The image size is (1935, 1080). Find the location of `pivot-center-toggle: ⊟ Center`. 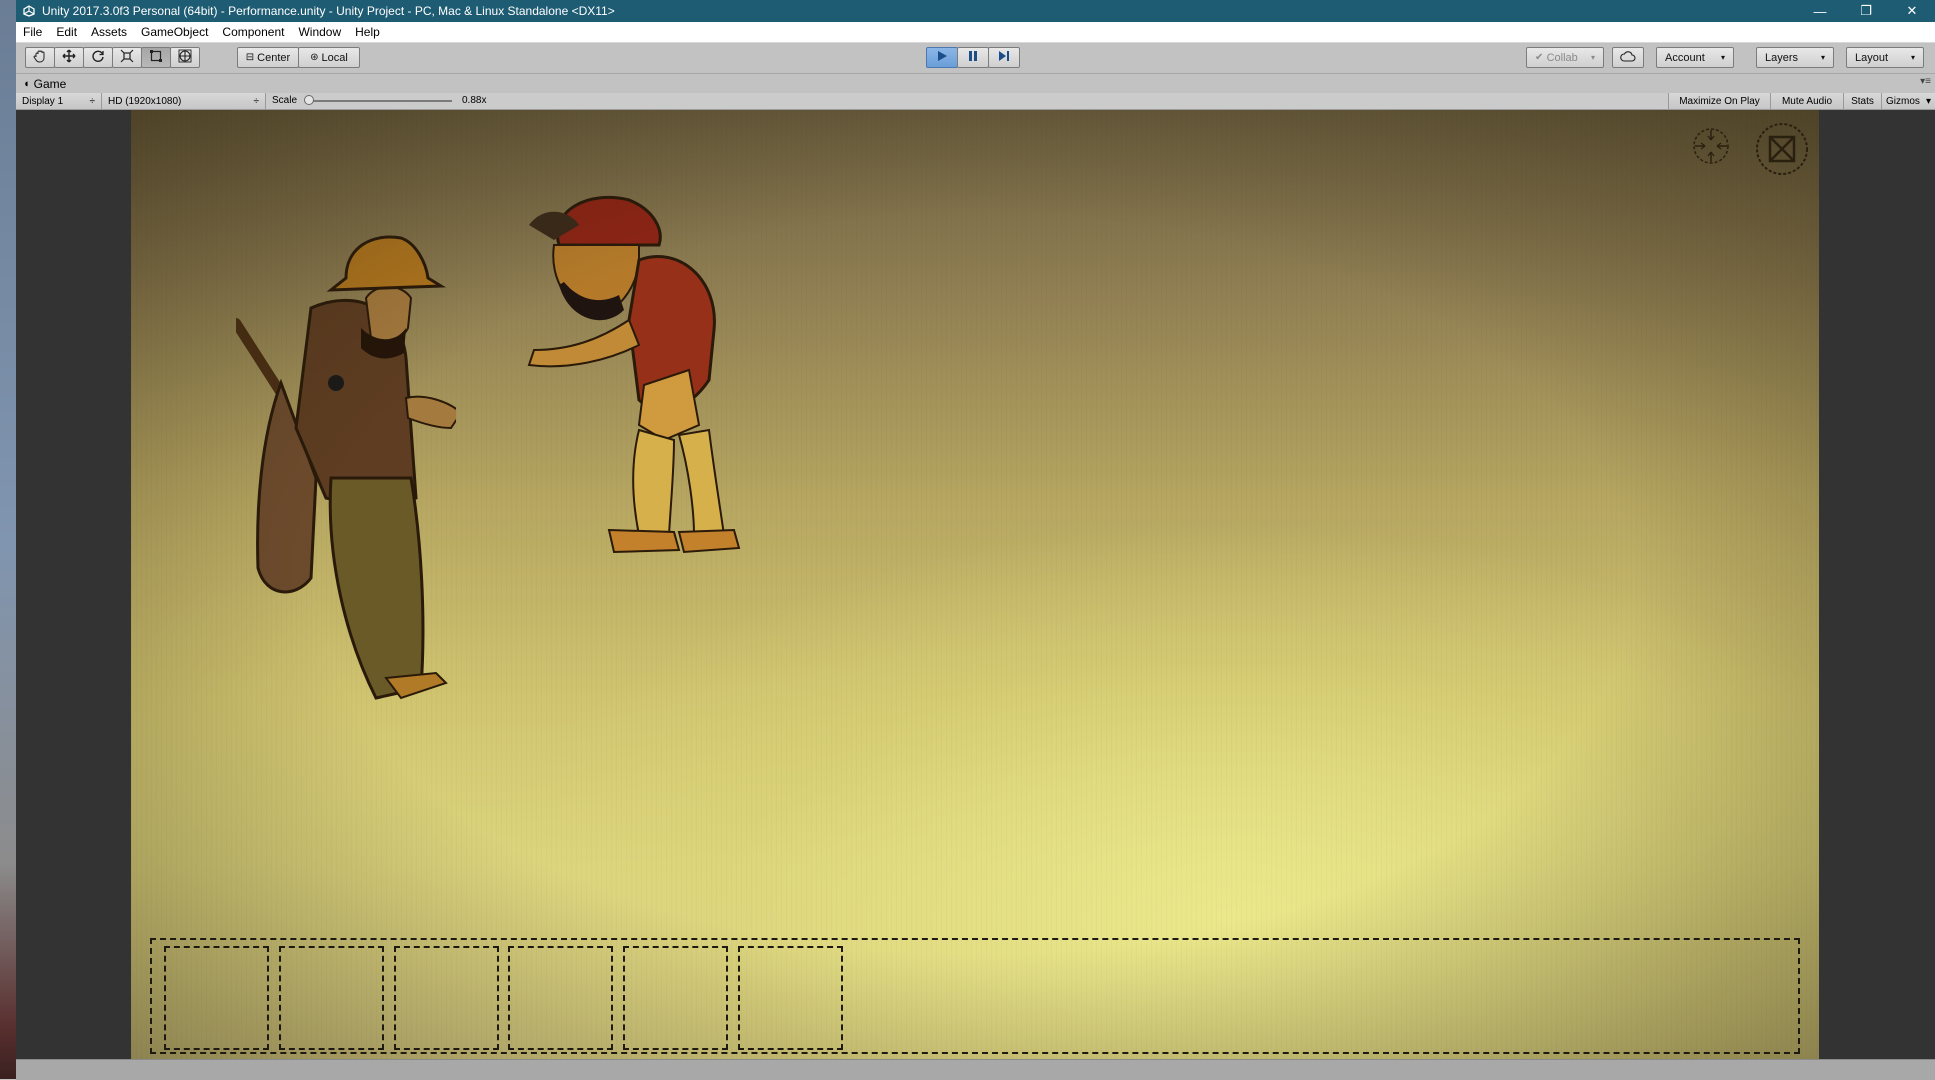

pivot-center-toggle: ⊟ Center is located at coordinates (268, 57).